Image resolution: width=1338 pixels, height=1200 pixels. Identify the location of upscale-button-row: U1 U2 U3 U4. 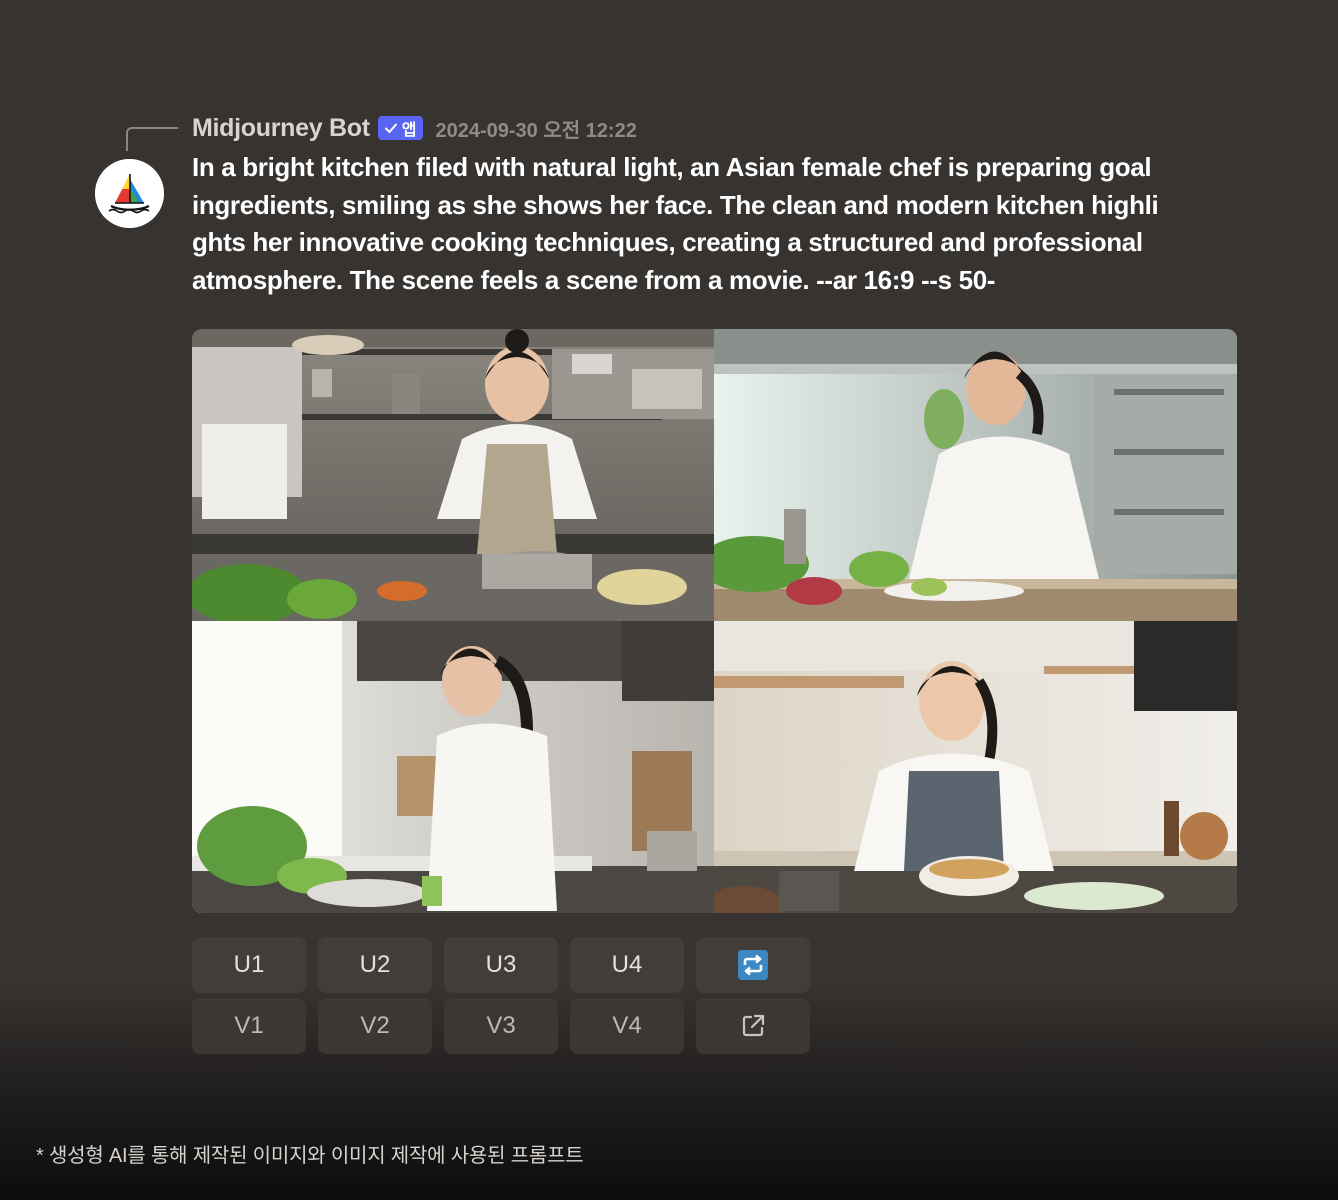
(501, 965).